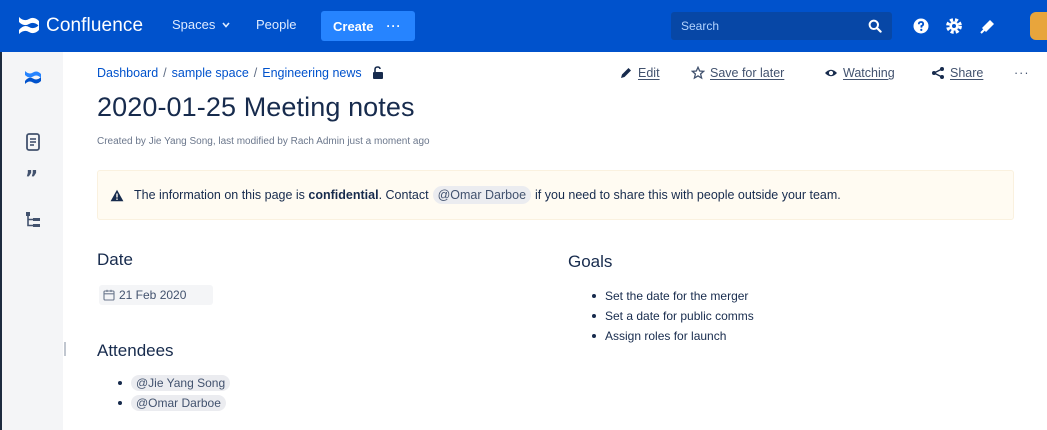 The image size is (1047, 430). Describe the element at coordinates (311, 73) in the screenshot. I see `breadcrumb-parent-page: Engineering news` at that location.